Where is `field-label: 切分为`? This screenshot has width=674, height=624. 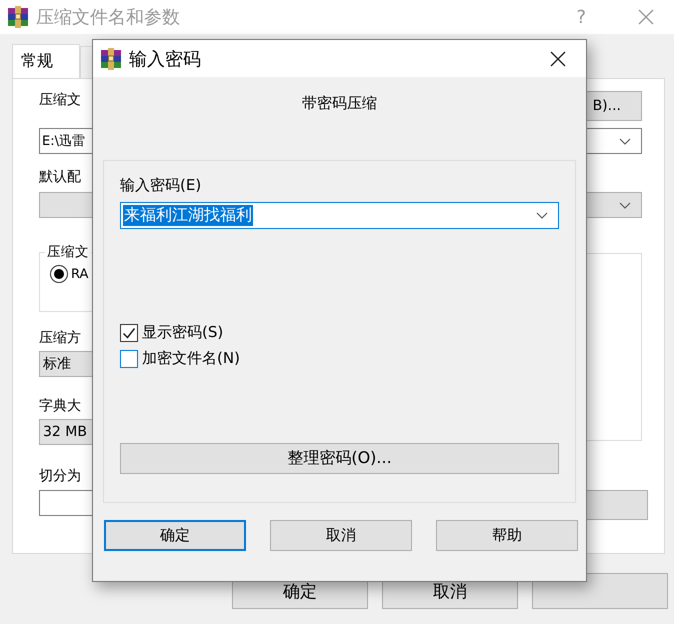
field-label: 切分为 is located at coordinates (60, 476).